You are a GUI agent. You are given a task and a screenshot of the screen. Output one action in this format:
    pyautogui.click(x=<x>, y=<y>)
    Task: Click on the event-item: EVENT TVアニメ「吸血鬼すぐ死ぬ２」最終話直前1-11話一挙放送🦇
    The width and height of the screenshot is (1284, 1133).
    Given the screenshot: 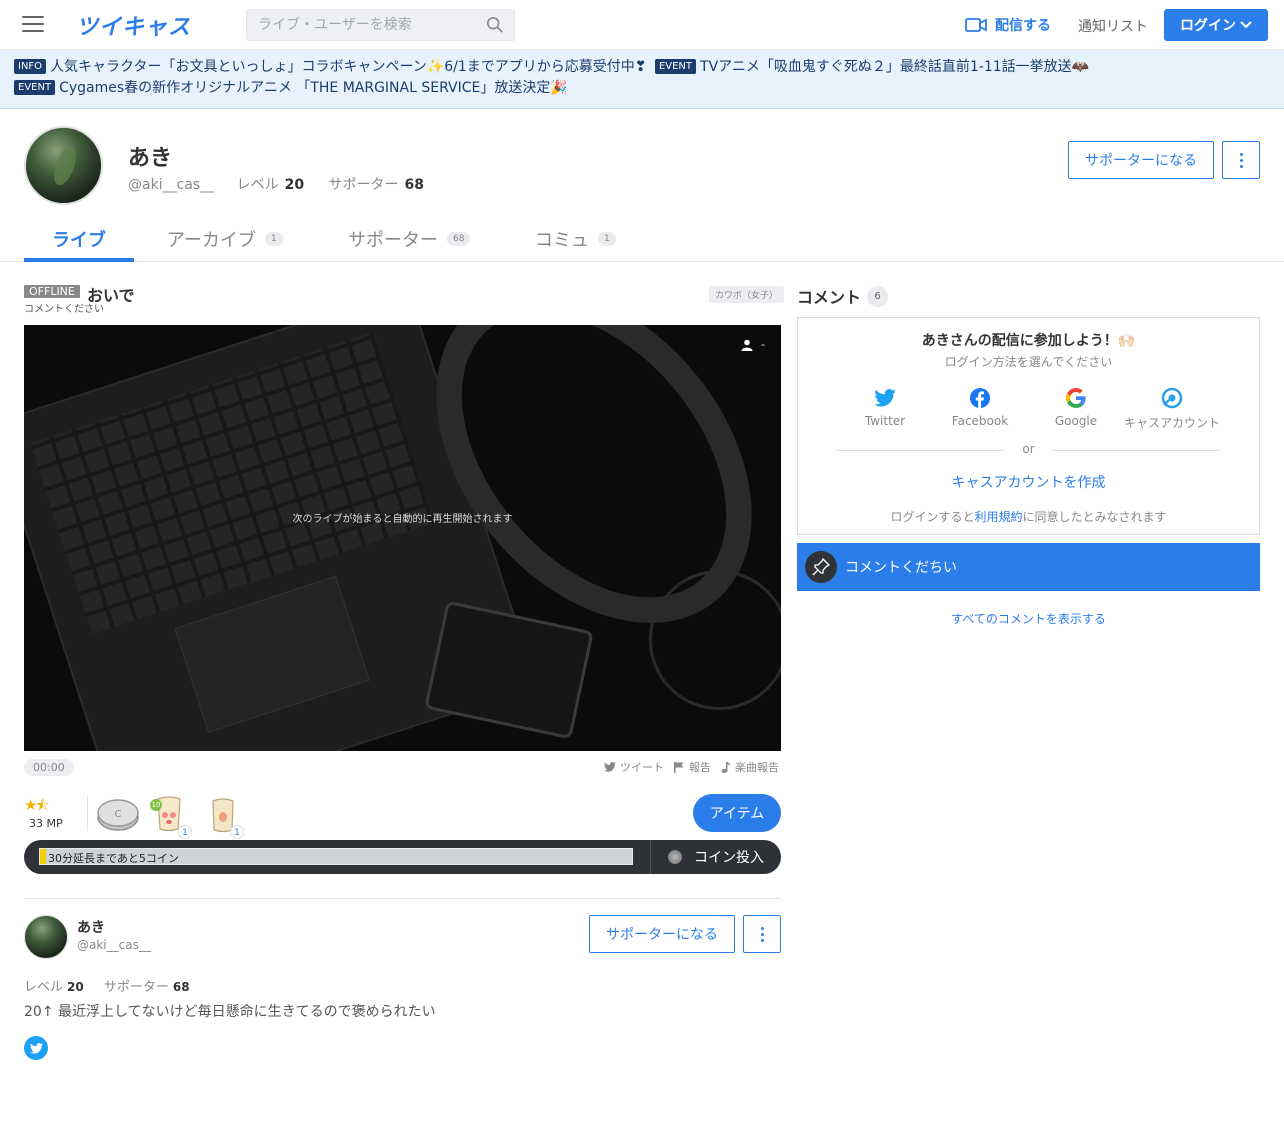 What is the action you would take?
    pyautogui.click(x=872, y=67)
    